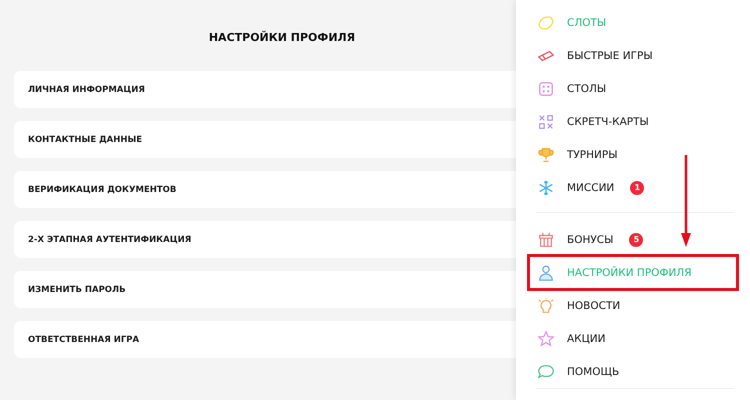  I want to click on user-icon, so click(546, 273).